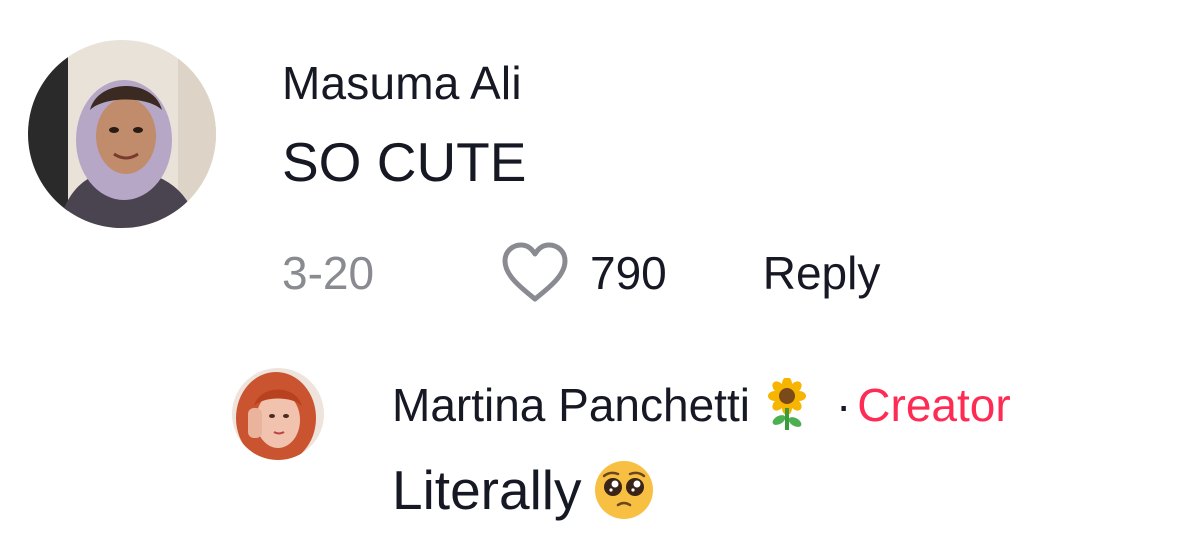 This screenshot has width=1200, height=544. What do you see at coordinates (623, 490) in the screenshot?
I see `pleading-face-icon` at bounding box center [623, 490].